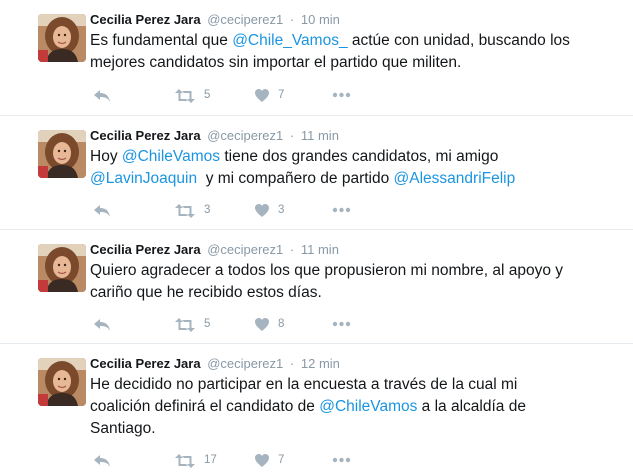  Describe the element at coordinates (320, 363) in the screenshot. I see `tweet-timestamp: 12 min` at that location.